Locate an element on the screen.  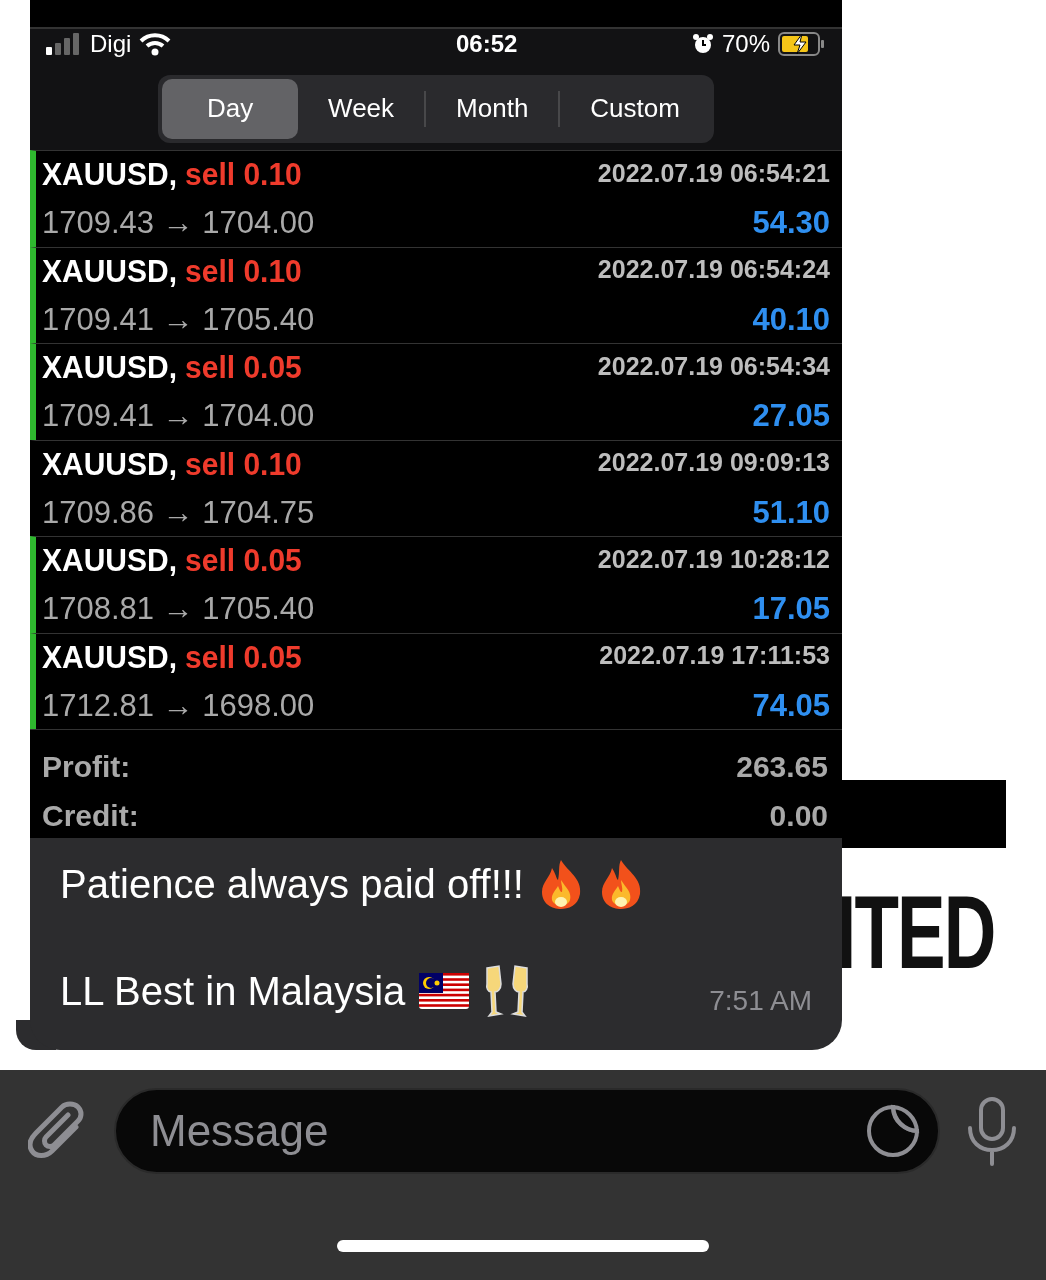
wifi-icon is located at coordinates (155, 43).